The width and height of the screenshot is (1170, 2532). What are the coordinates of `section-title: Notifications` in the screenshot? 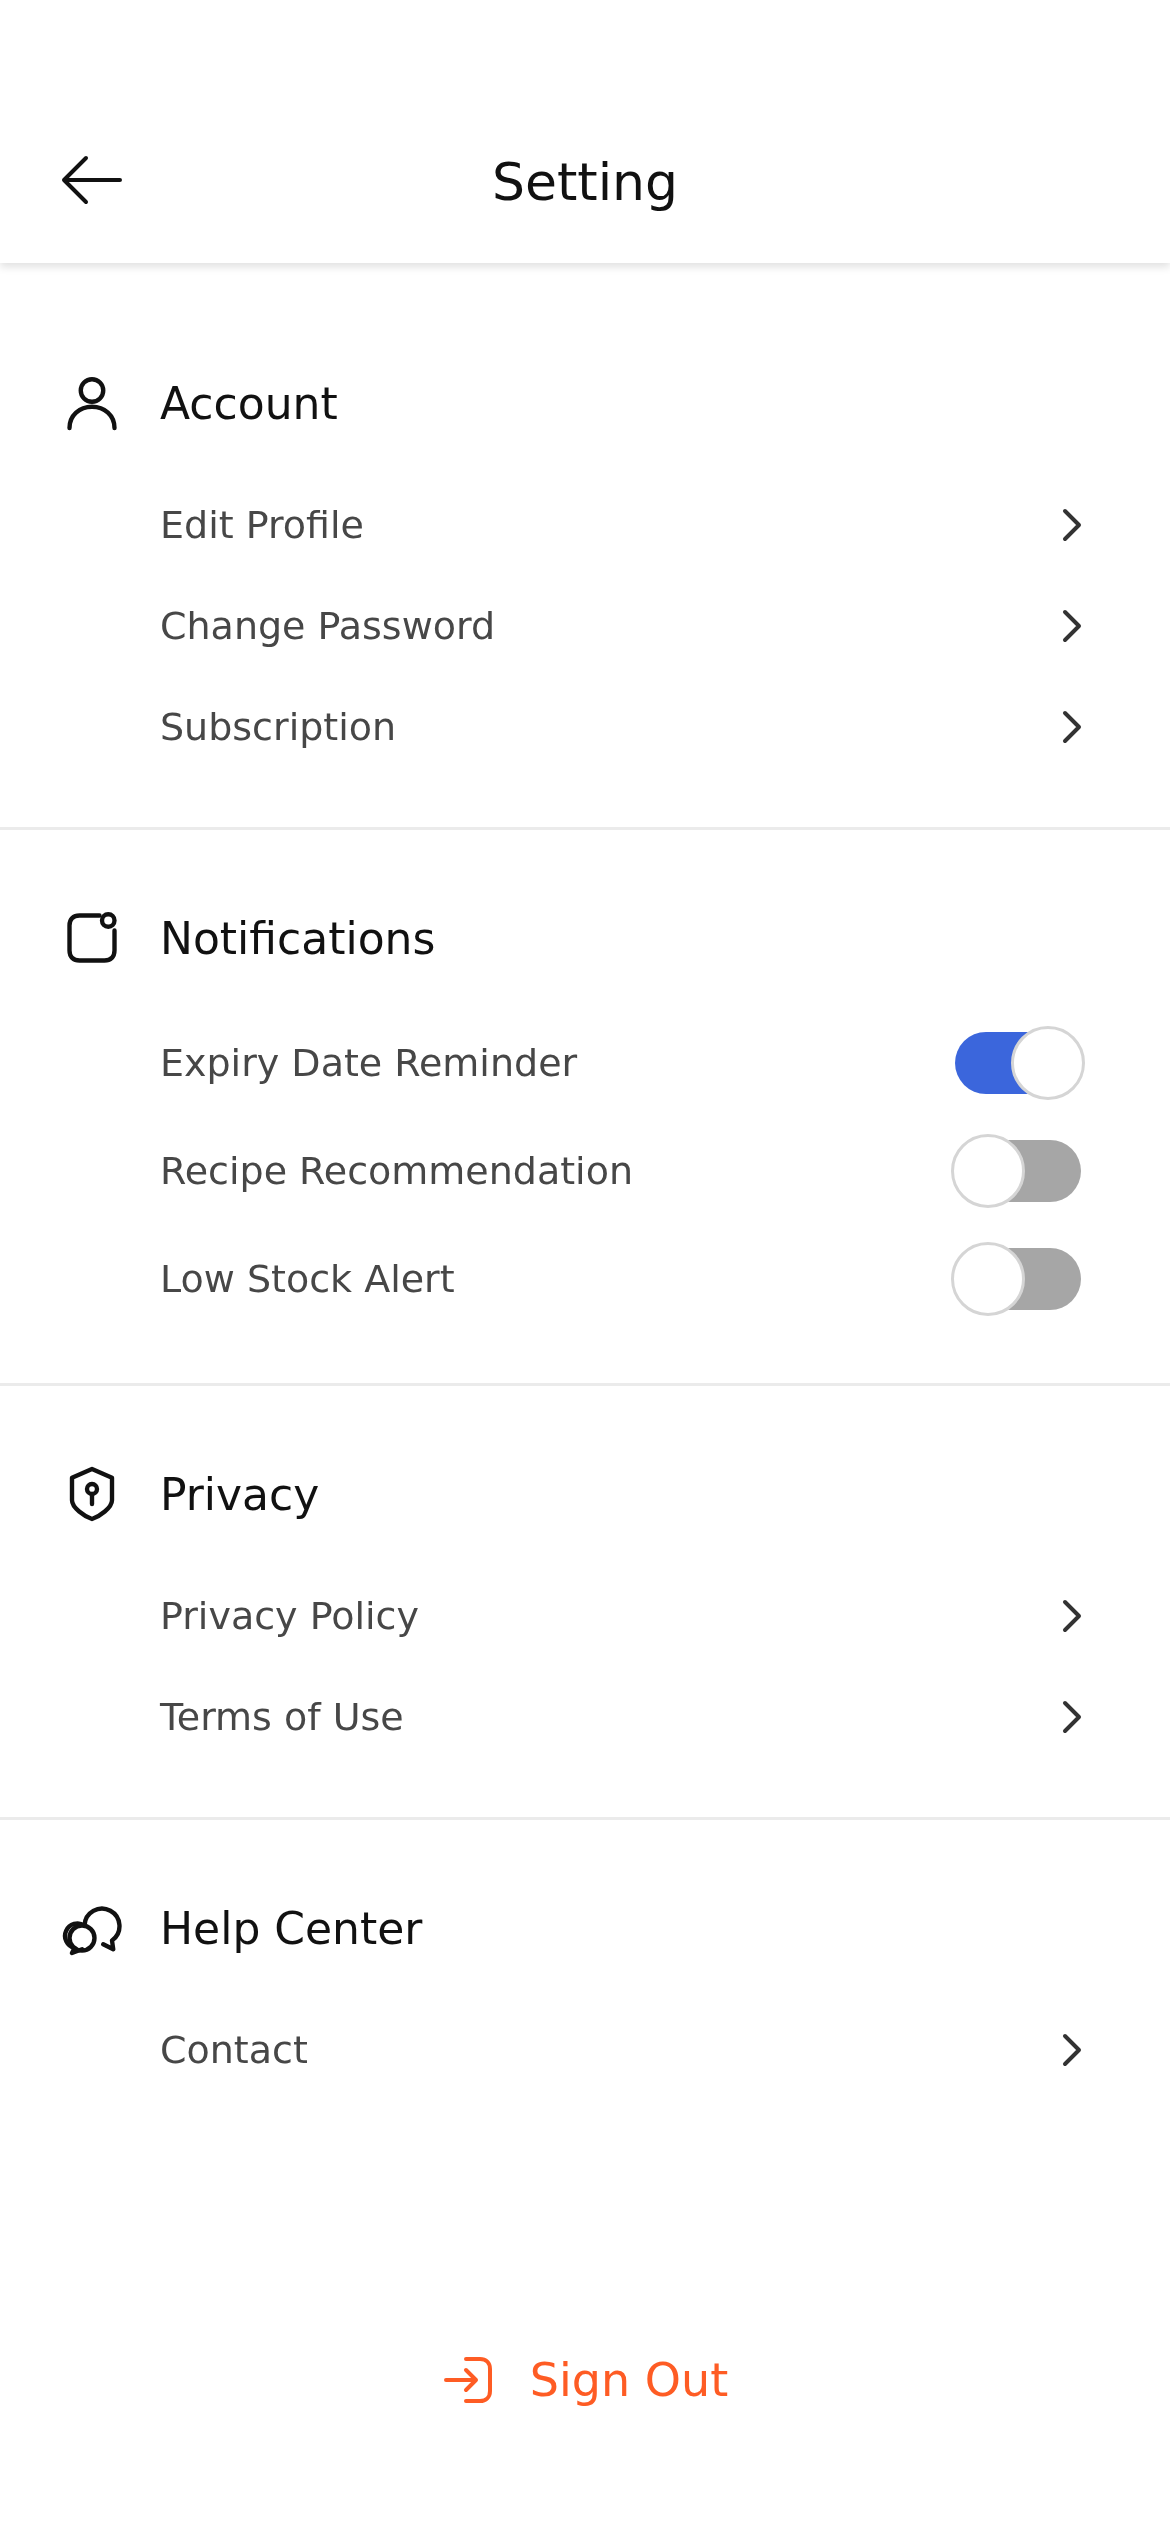 It's located at (298, 938).